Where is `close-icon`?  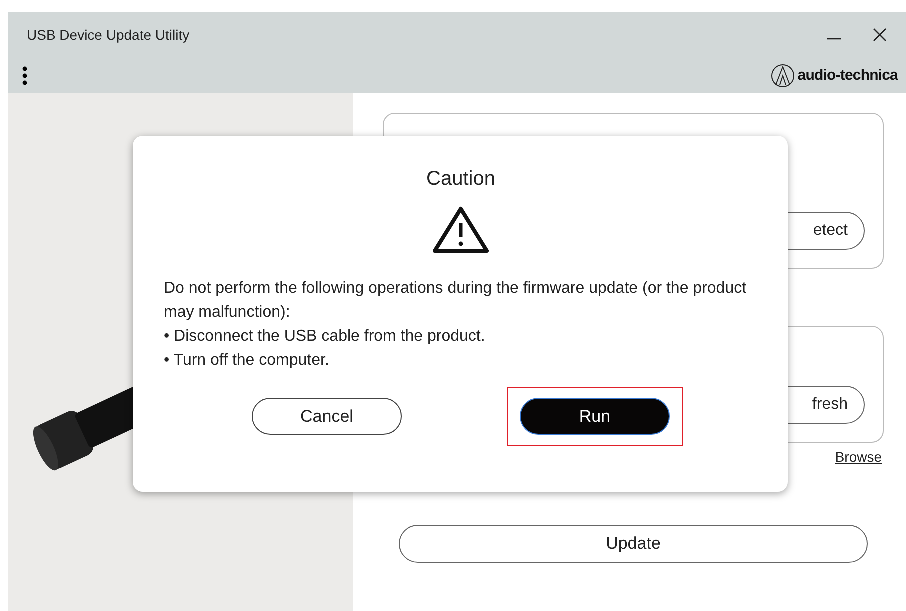 close-icon is located at coordinates (880, 35).